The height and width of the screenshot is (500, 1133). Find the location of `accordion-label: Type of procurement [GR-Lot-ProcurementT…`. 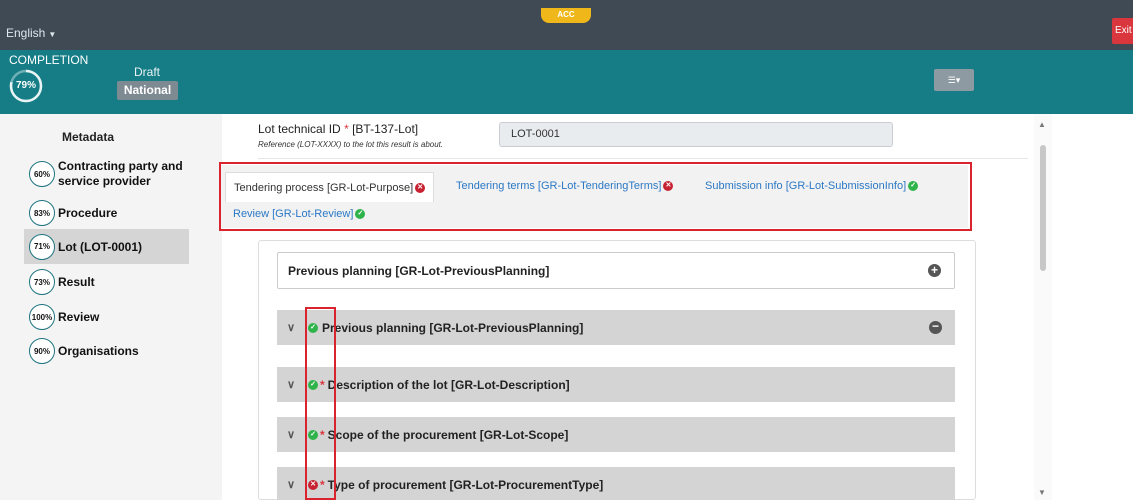

accordion-label: Type of procurement [GR-Lot-ProcurementT… is located at coordinates (465, 484).